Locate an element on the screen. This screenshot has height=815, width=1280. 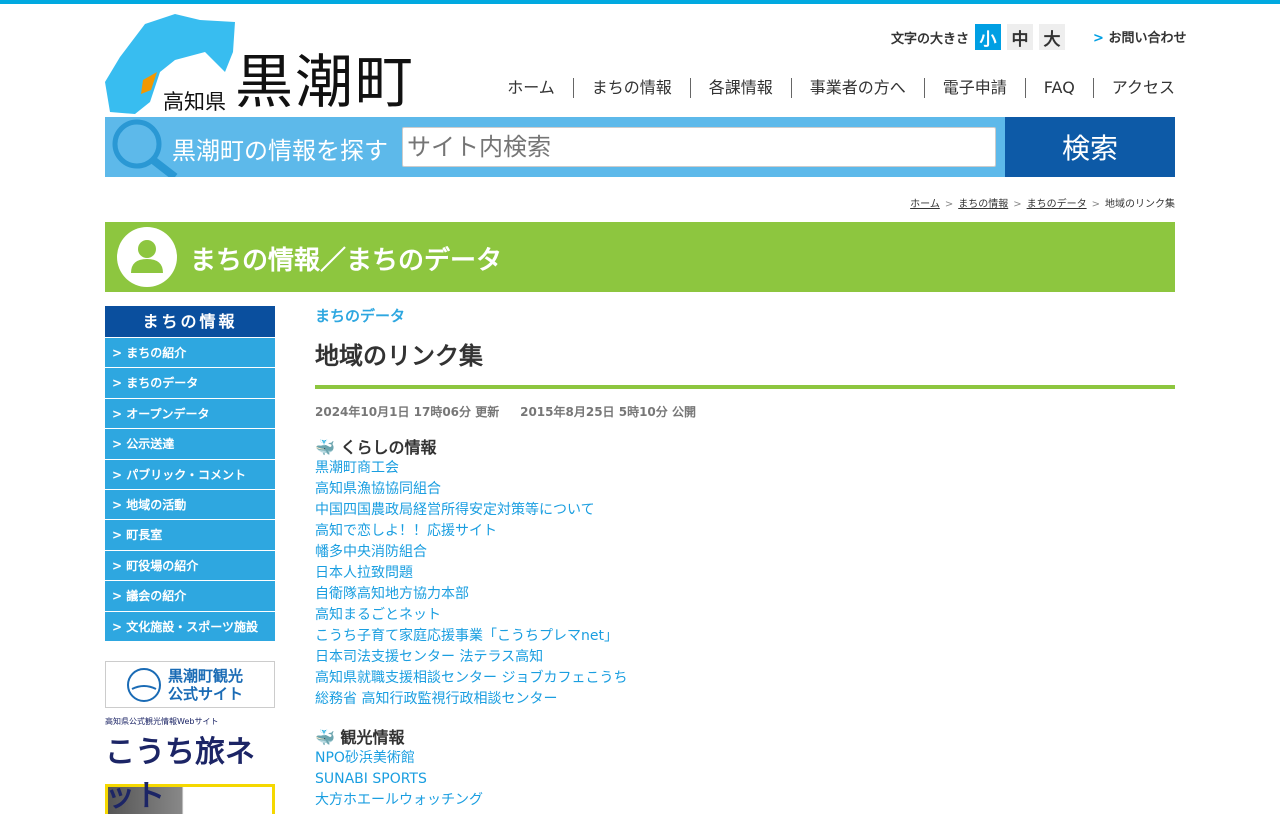
link-list: NPO砂浜美術館 SUNABI SPORTS 大方ホエールウォッチング is located at coordinates (745, 779).